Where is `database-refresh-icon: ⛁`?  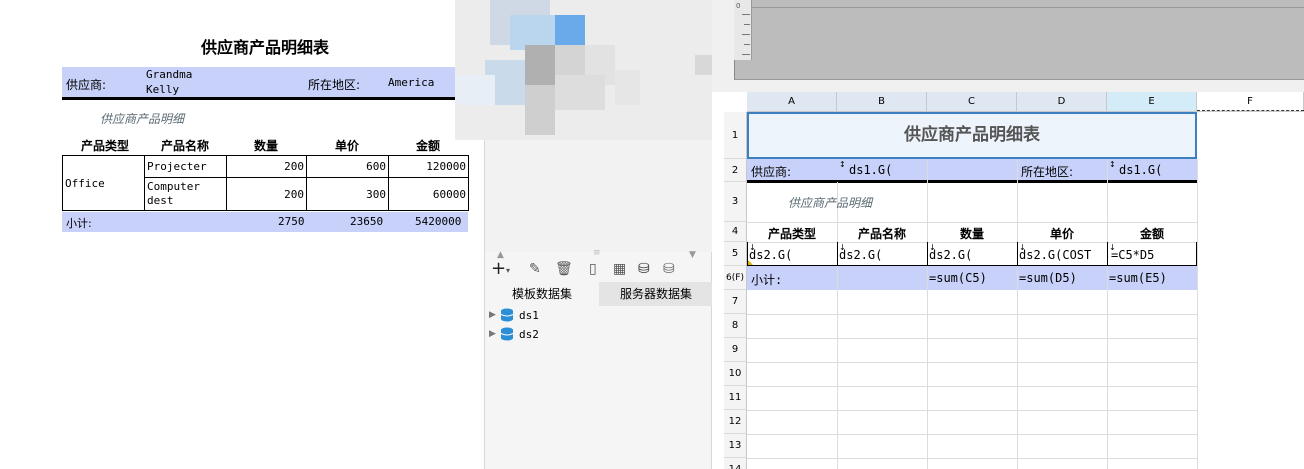
database-refresh-icon: ⛁ is located at coordinates (669, 269).